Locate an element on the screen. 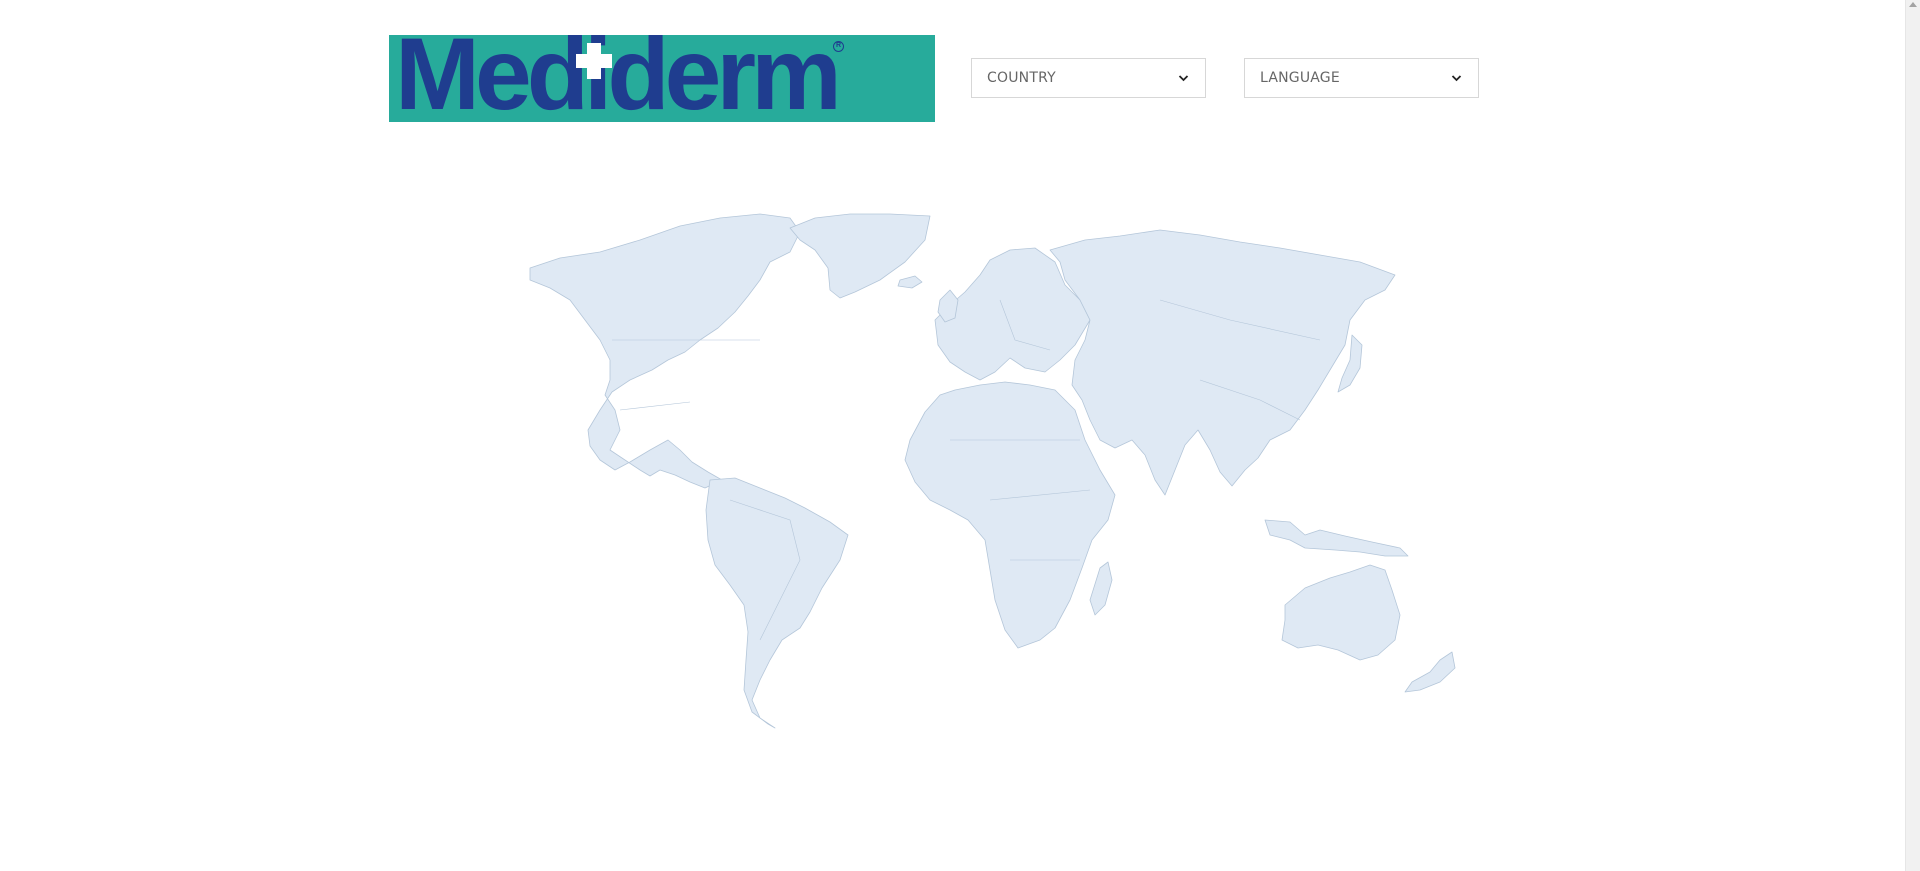 Image resolution: width=1920 pixels, height=871 pixels. region-australia is located at coordinates (1341, 612).